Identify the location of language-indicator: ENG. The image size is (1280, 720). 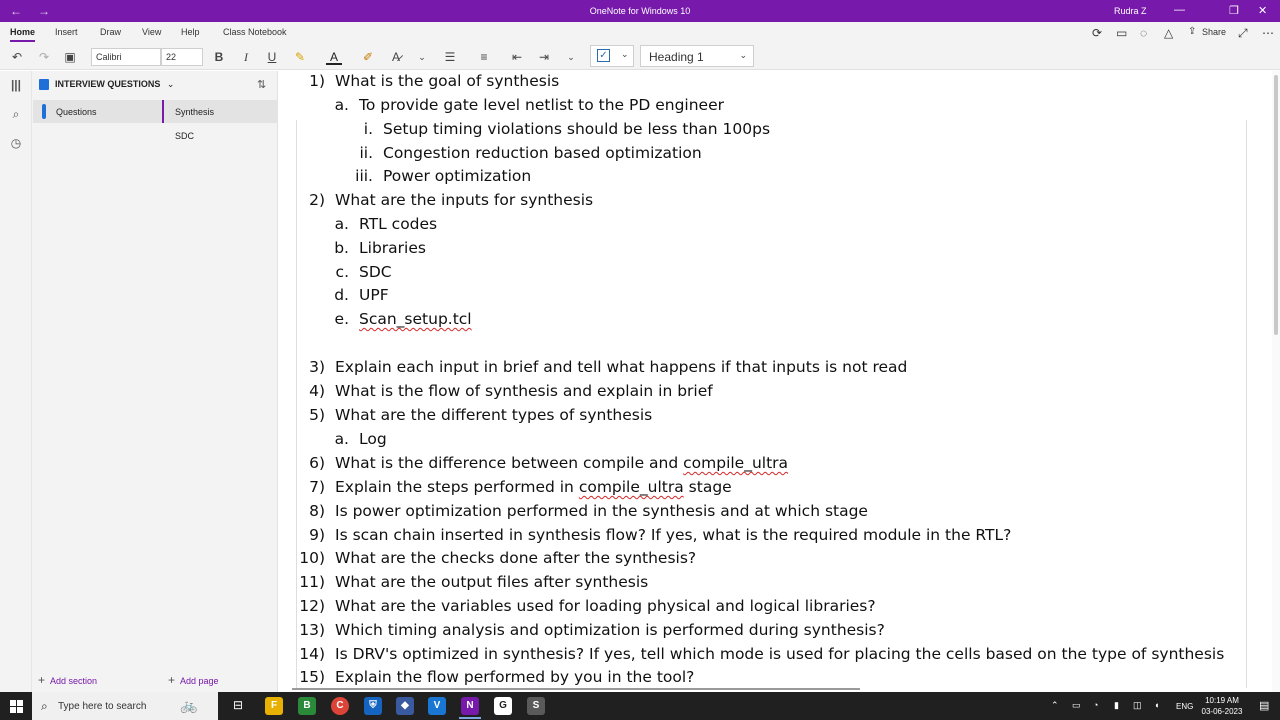
(1184, 706).